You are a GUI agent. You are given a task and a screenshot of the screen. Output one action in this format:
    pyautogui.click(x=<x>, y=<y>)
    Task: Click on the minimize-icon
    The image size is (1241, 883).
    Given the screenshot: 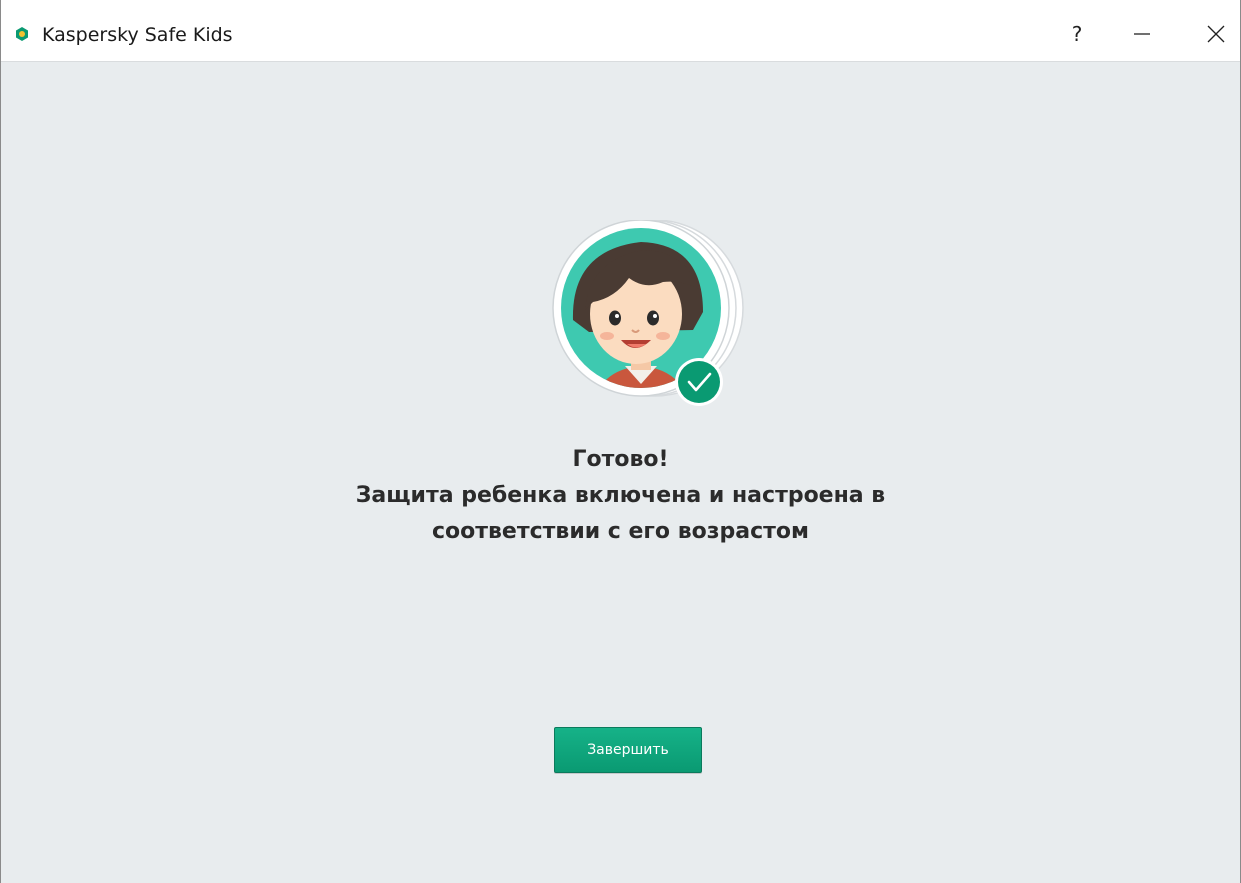 What is the action you would take?
    pyautogui.click(x=1142, y=34)
    